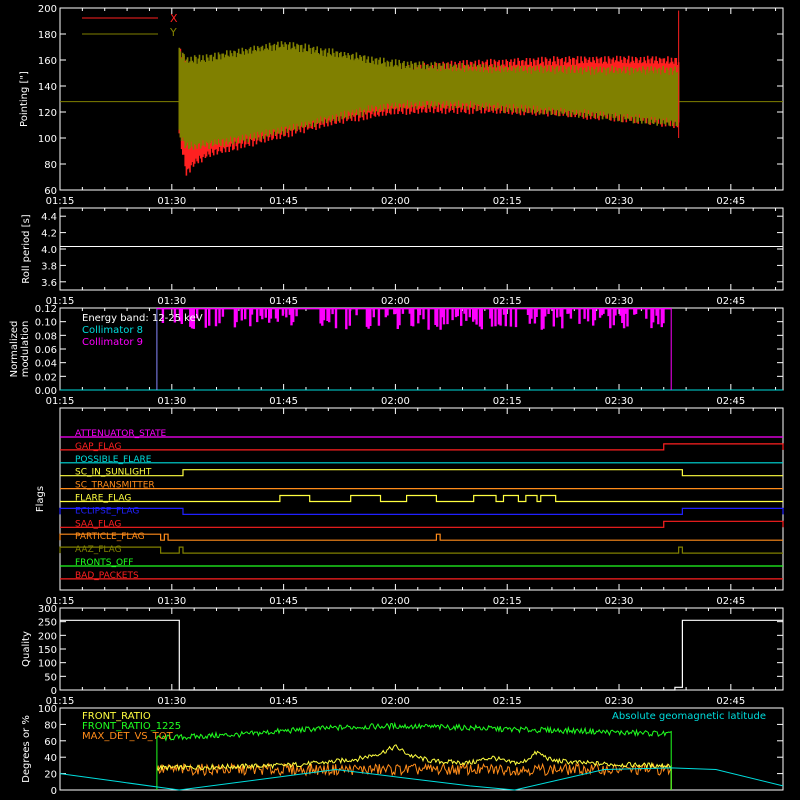 The height and width of the screenshot is (800, 800). What do you see at coordinates (50, 775) in the screenshot?
I see `y-tick-label: 20` at bounding box center [50, 775].